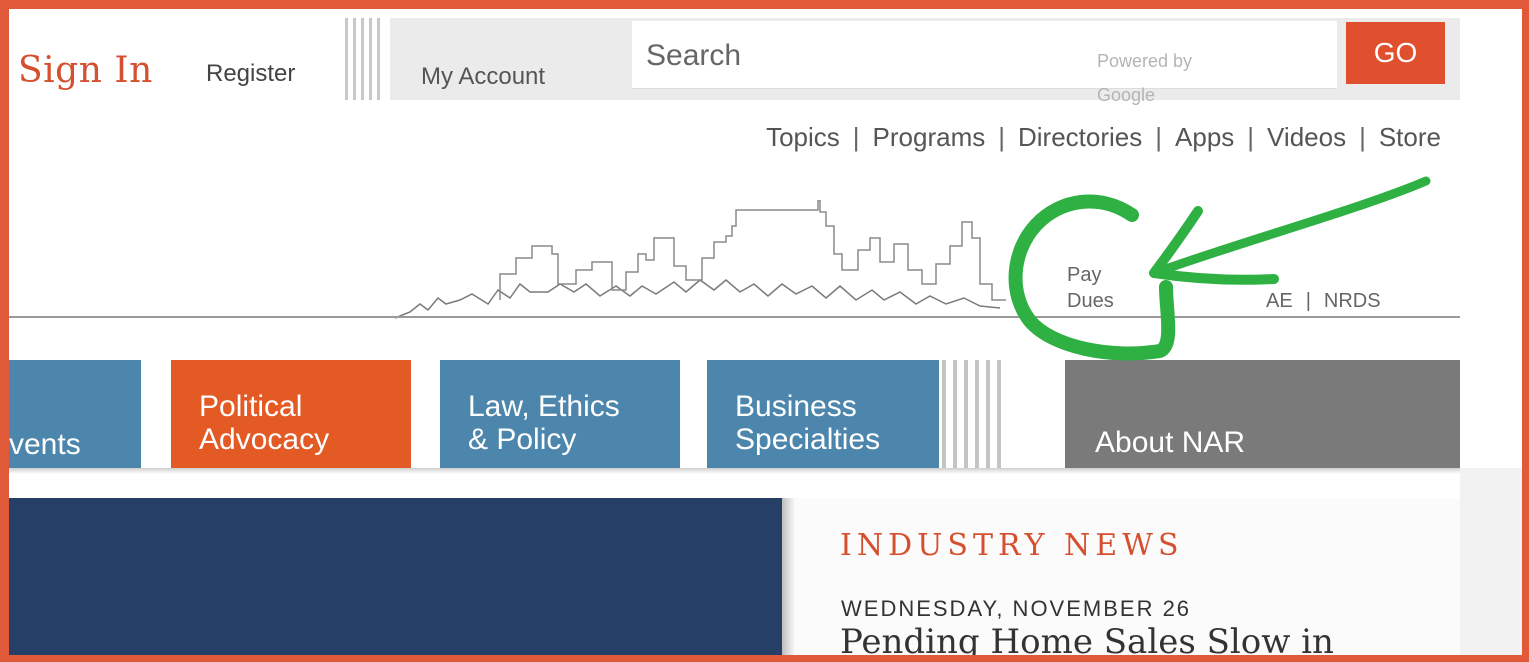  Describe the element at coordinates (1204, 137) in the screenshot. I see `top-link-apps: Apps` at that location.